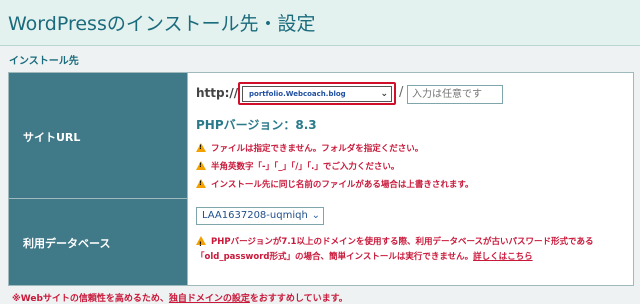 This screenshot has height=304, width=640. Describe the element at coordinates (255, 215) in the screenshot. I see `database-select-value: LAA1637208-uqmiqh` at that location.